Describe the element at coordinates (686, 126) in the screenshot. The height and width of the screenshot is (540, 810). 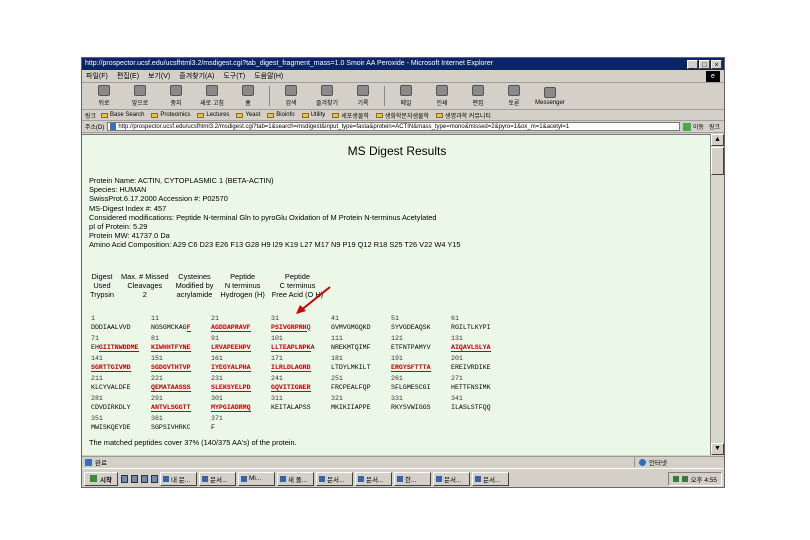
I see `go-icon` at that location.